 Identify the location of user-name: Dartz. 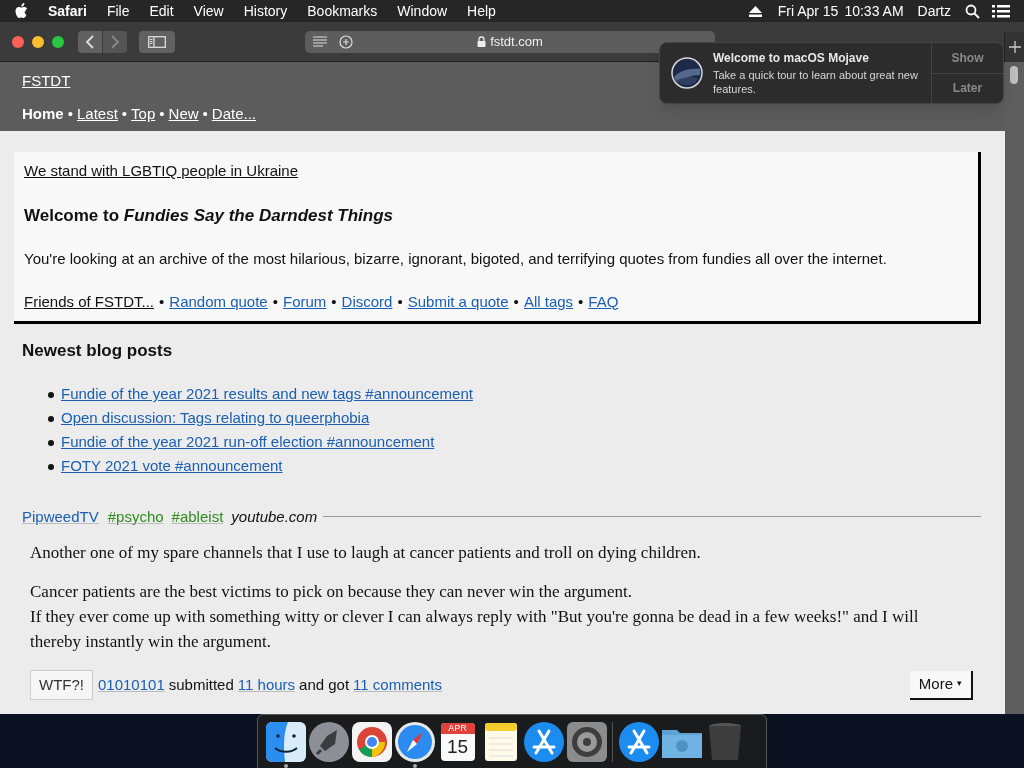
(934, 11).